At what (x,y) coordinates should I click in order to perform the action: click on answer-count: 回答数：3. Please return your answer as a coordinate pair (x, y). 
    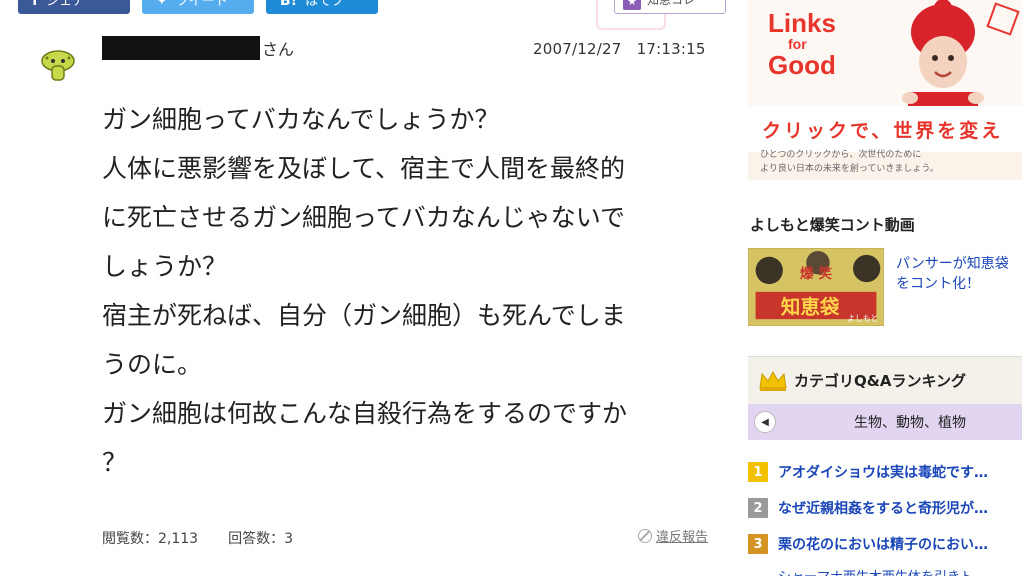
    Looking at the image, I should click on (261, 539).